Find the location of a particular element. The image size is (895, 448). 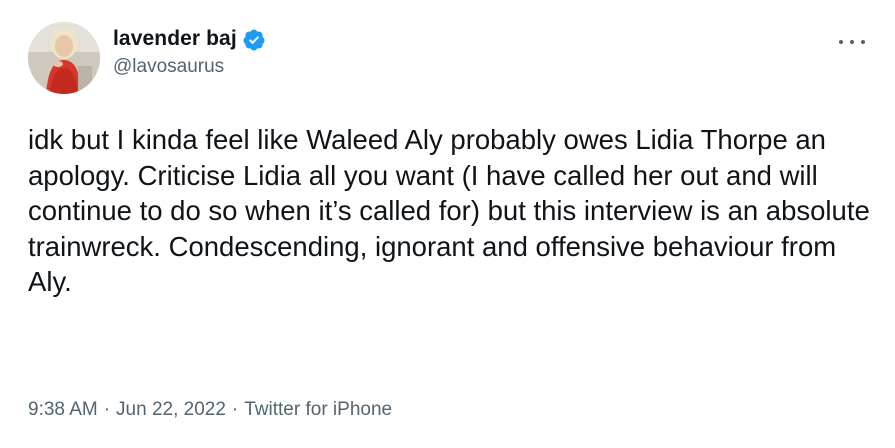

tweet-date: Jun 22, 2022 is located at coordinates (171, 410).